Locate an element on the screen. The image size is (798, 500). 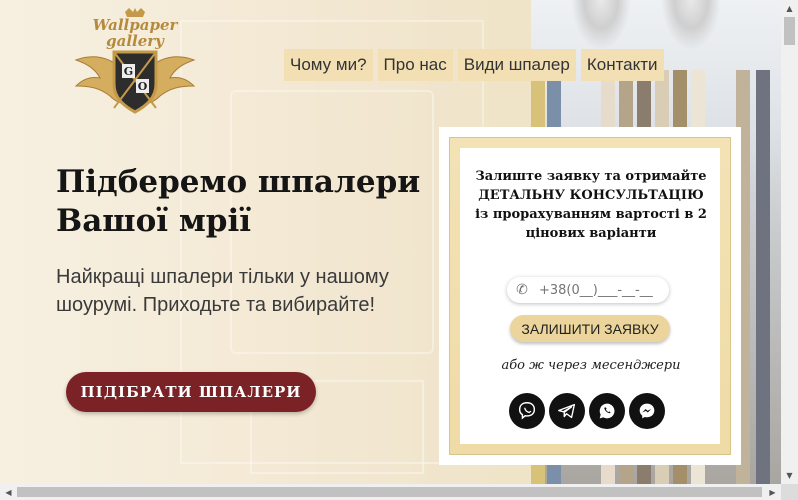
choose-wallpaper-button: ПІДІБРАТИ ШПАЛЕРИ is located at coordinates (191, 392).